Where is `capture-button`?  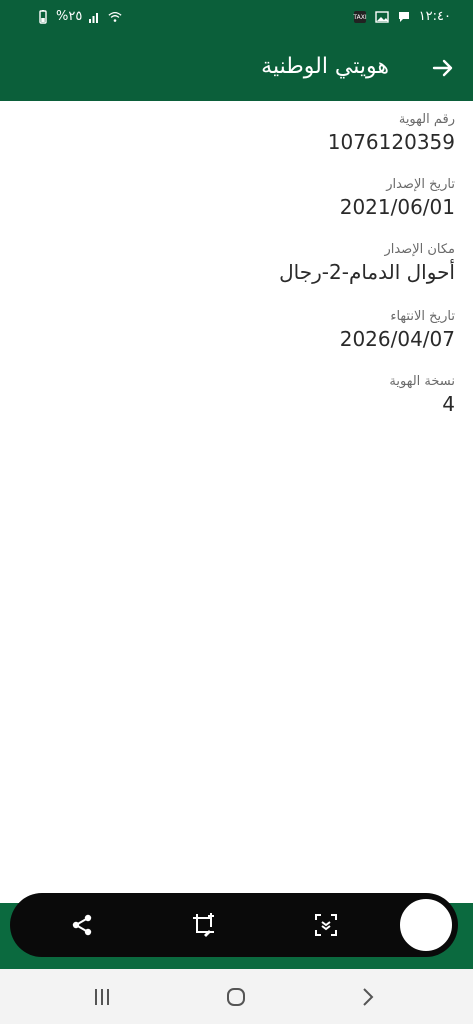 capture-button is located at coordinates (426, 925).